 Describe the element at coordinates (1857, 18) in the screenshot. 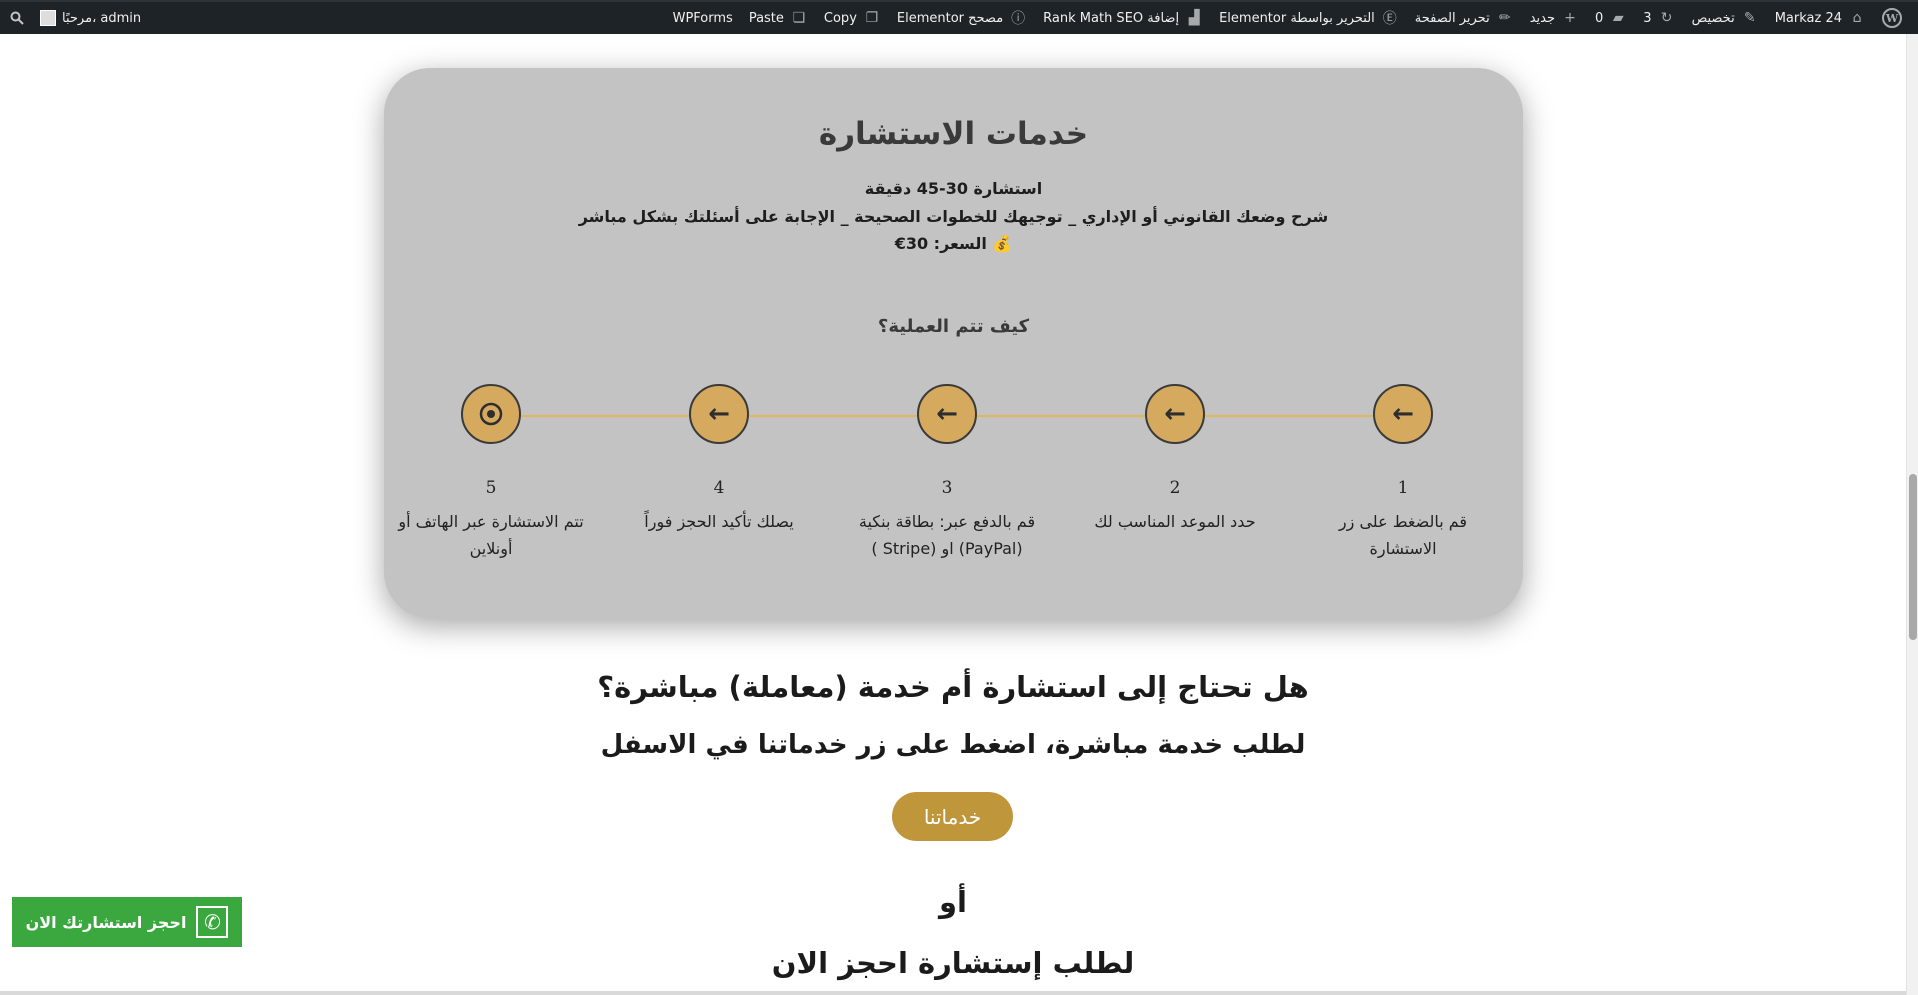

I see `home-icon: ⌂` at that location.